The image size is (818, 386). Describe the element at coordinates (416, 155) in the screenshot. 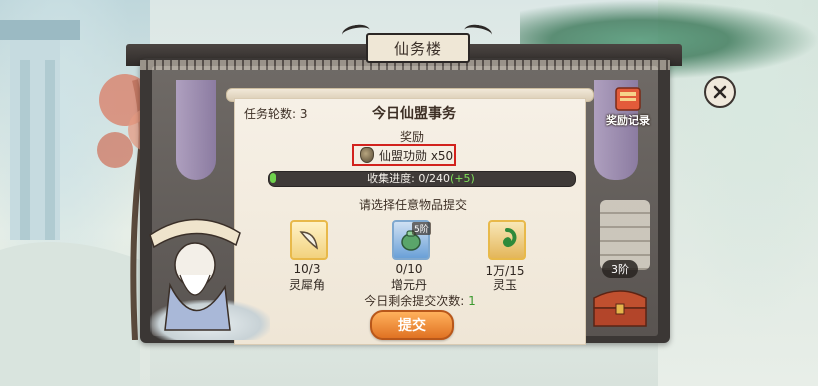

I see `reward-text: 仙盟功勋 x50` at that location.